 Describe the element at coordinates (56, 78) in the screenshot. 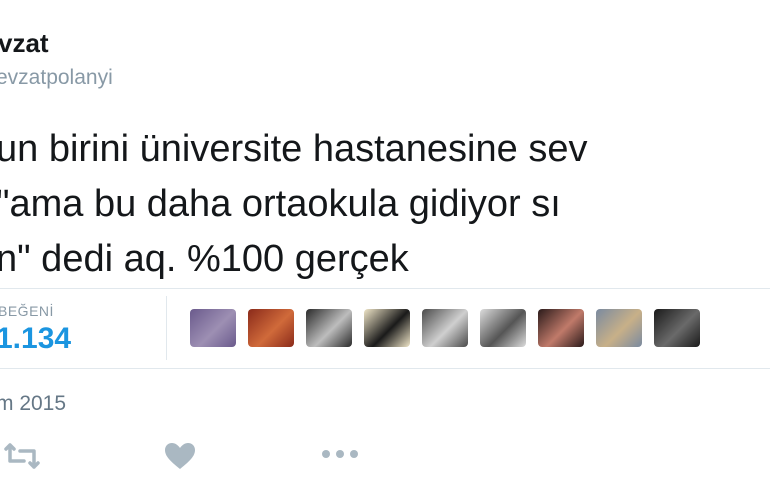

I see `handle: evzatpolanyi` at that location.